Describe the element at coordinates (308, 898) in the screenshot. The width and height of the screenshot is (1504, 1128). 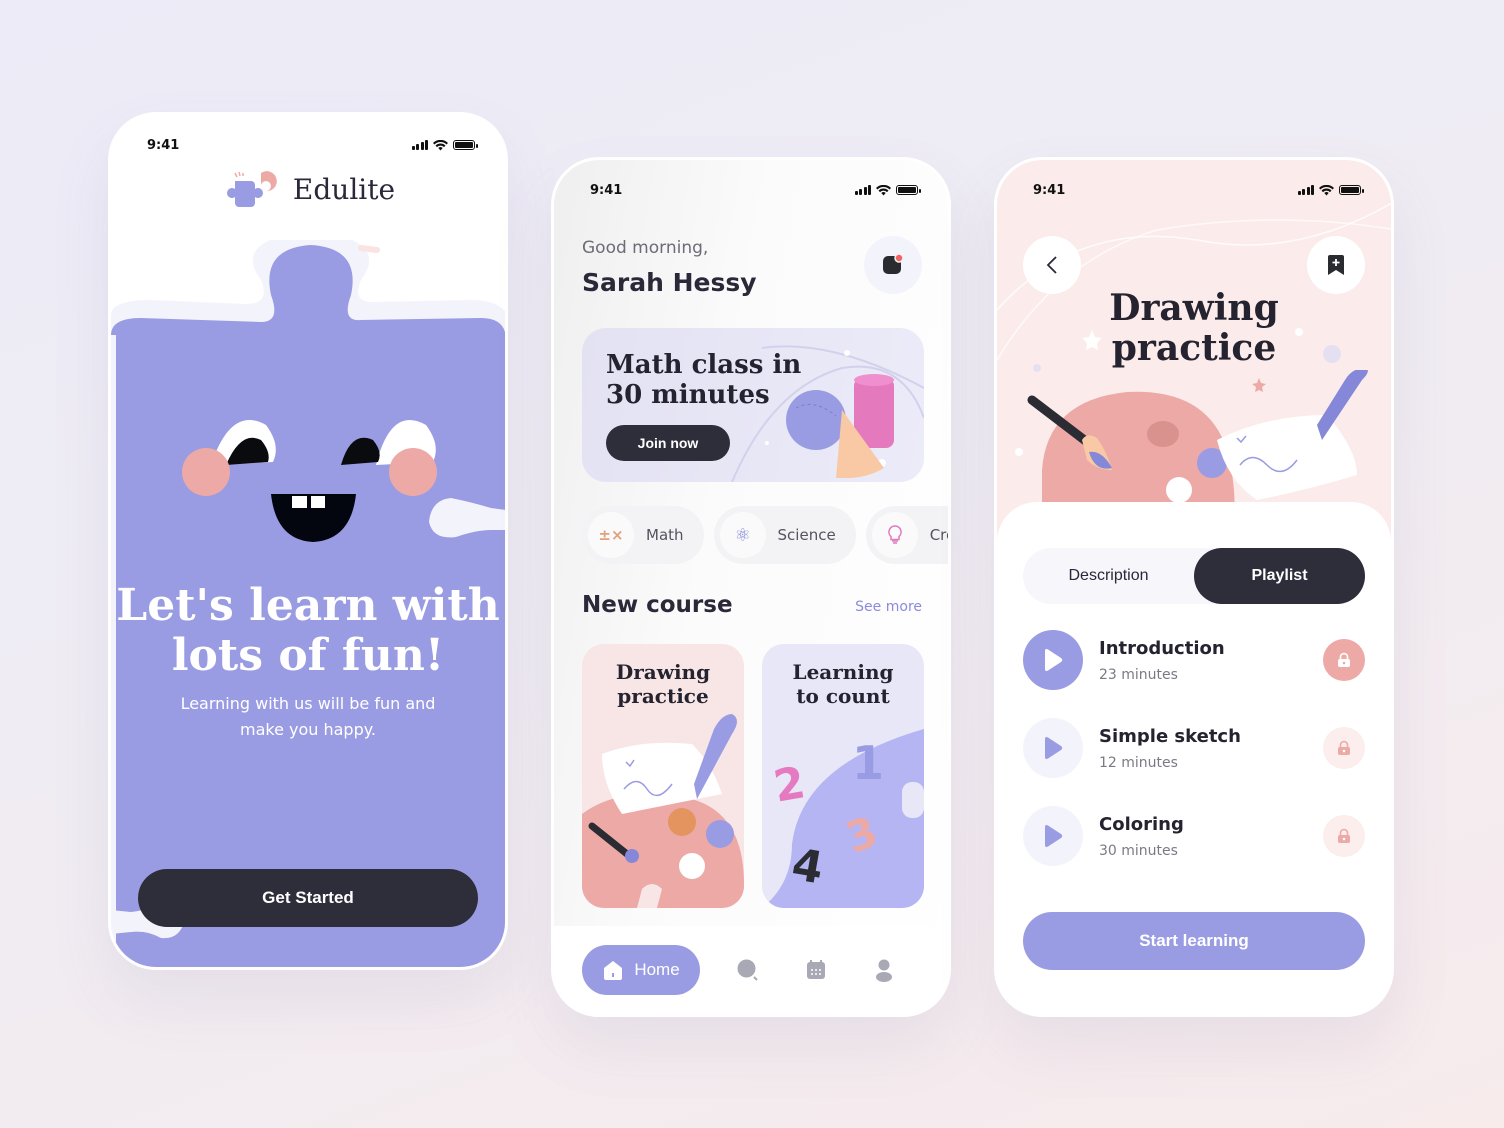
I see `get-started-button: Get Started` at that location.